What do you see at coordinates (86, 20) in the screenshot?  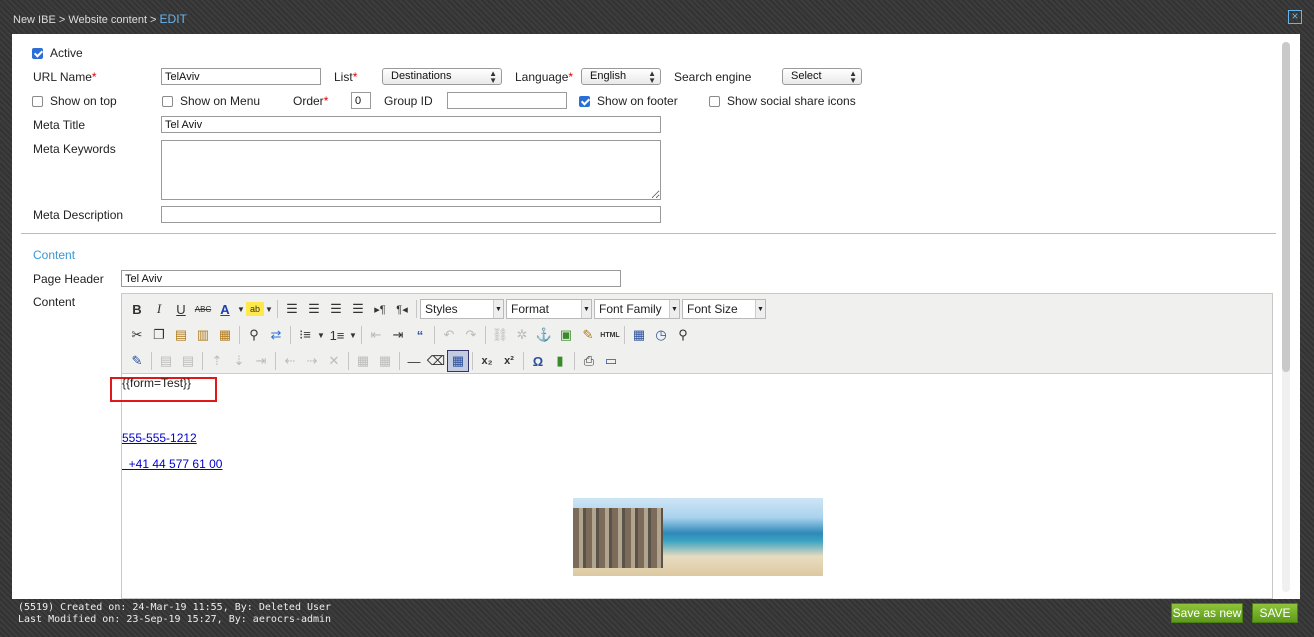 I see `breadcrumb-path: New IBE > Website content >` at bounding box center [86, 20].